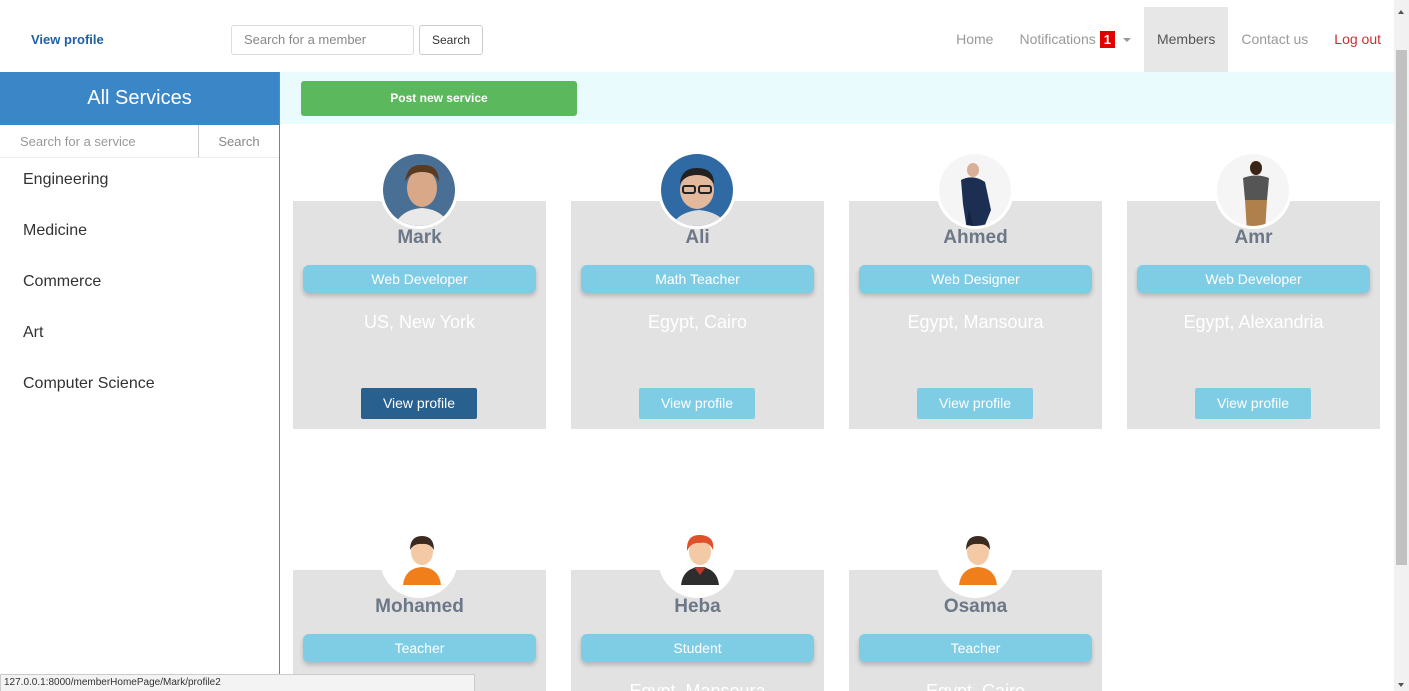 Image resolution: width=1409 pixels, height=691 pixels. Describe the element at coordinates (1186, 39) in the screenshot. I see `nav-members: Members` at that location.